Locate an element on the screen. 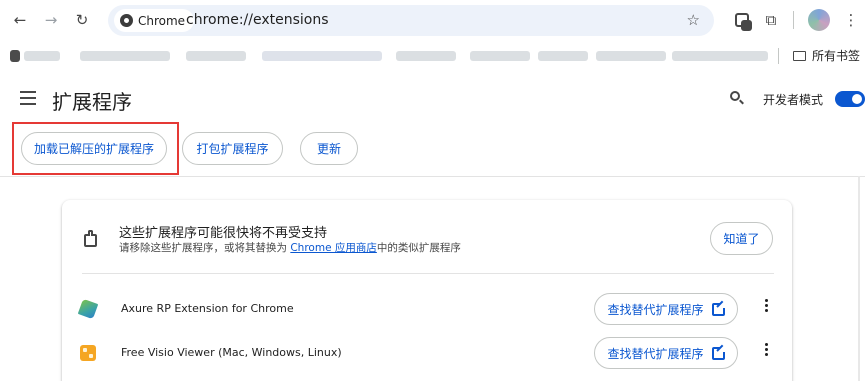 The height and width of the screenshot is (381, 865). reload-button: ↻ is located at coordinates (82, 20).